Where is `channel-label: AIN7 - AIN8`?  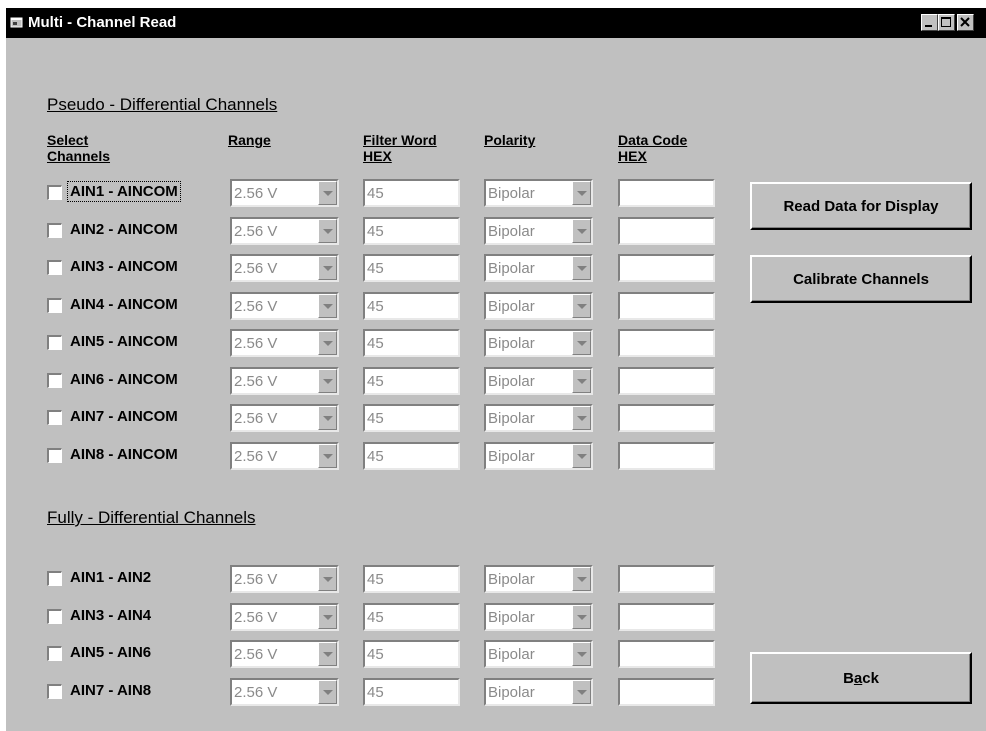
channel-label: AIN7 - AIN8 is located at coordinates (111, 690).